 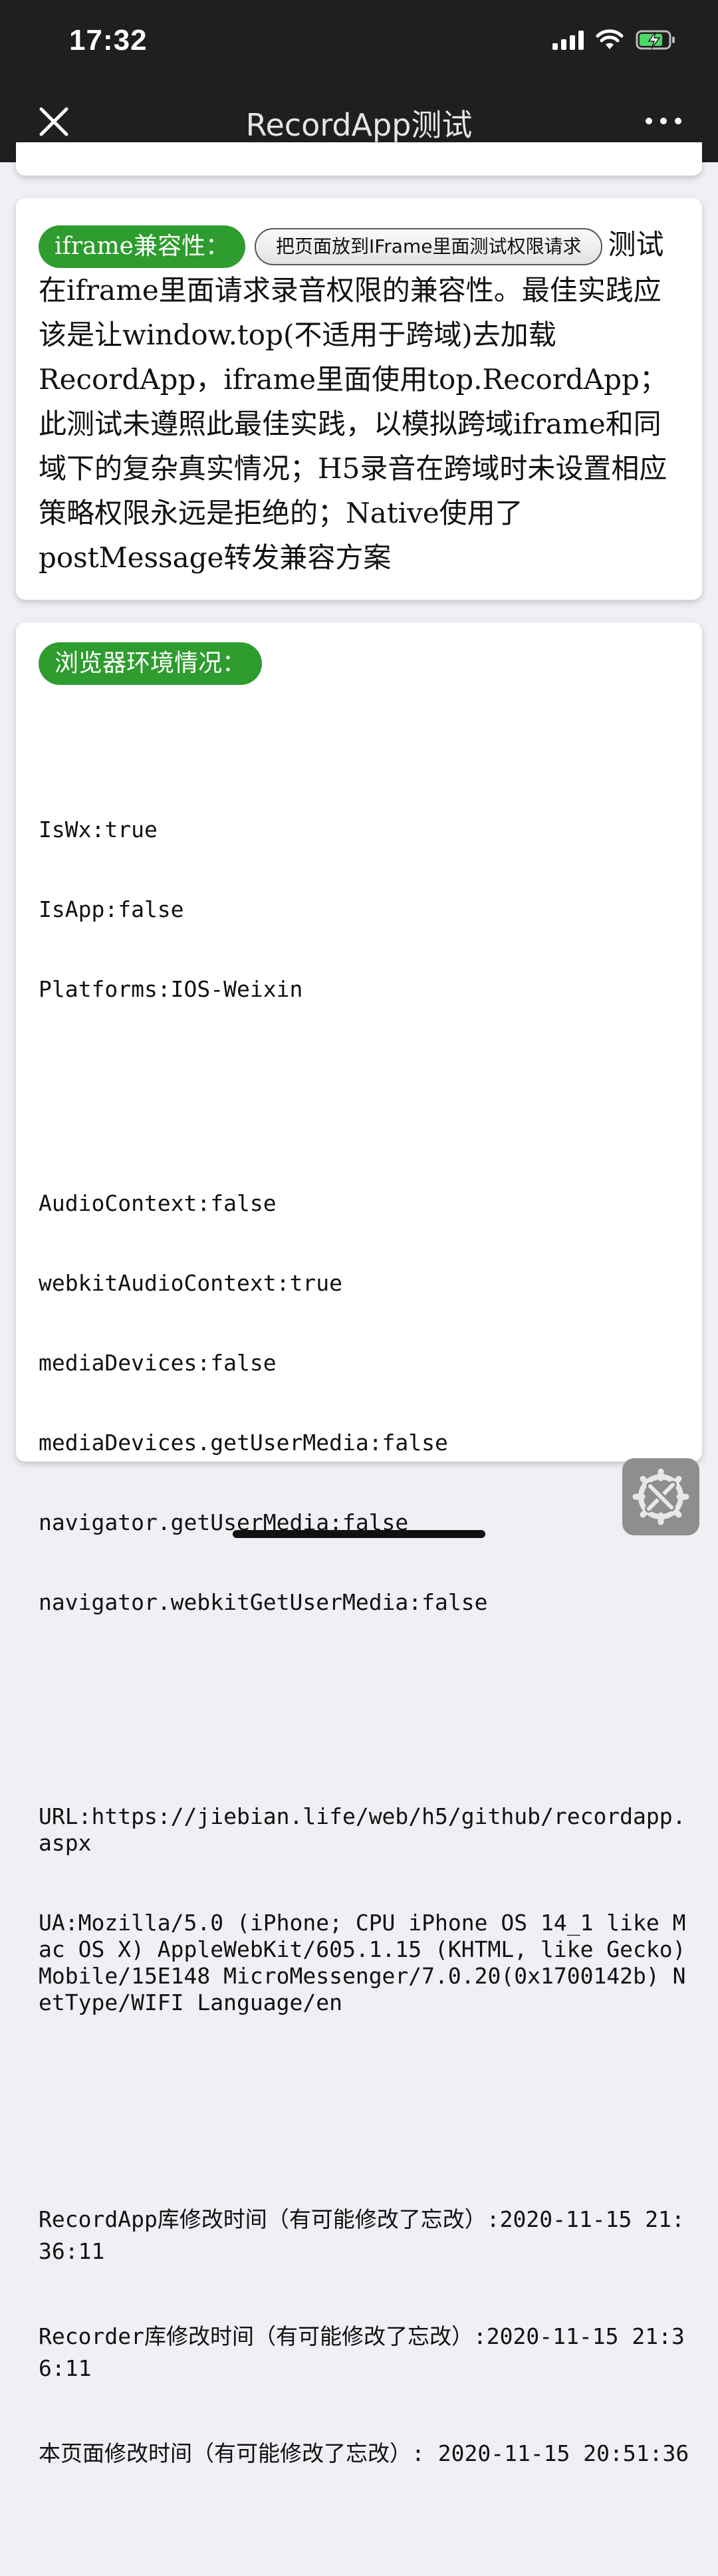 I want to click on page-modified-time: 本页面修改时间（有可能修改了忘改）: 2020-11-15 20:51:36, so click(x=364, y=2453).